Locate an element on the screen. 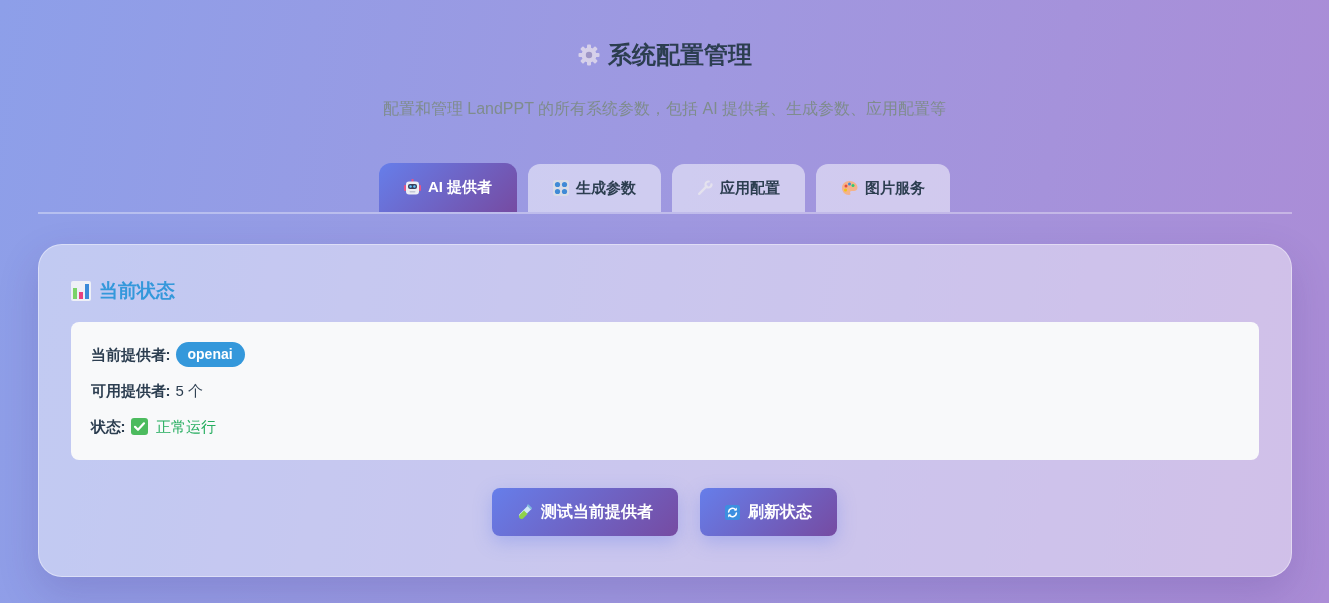 This screenshot has height=603, width=1329. tab: AI 提供者 is located at coordinates (448, 187).